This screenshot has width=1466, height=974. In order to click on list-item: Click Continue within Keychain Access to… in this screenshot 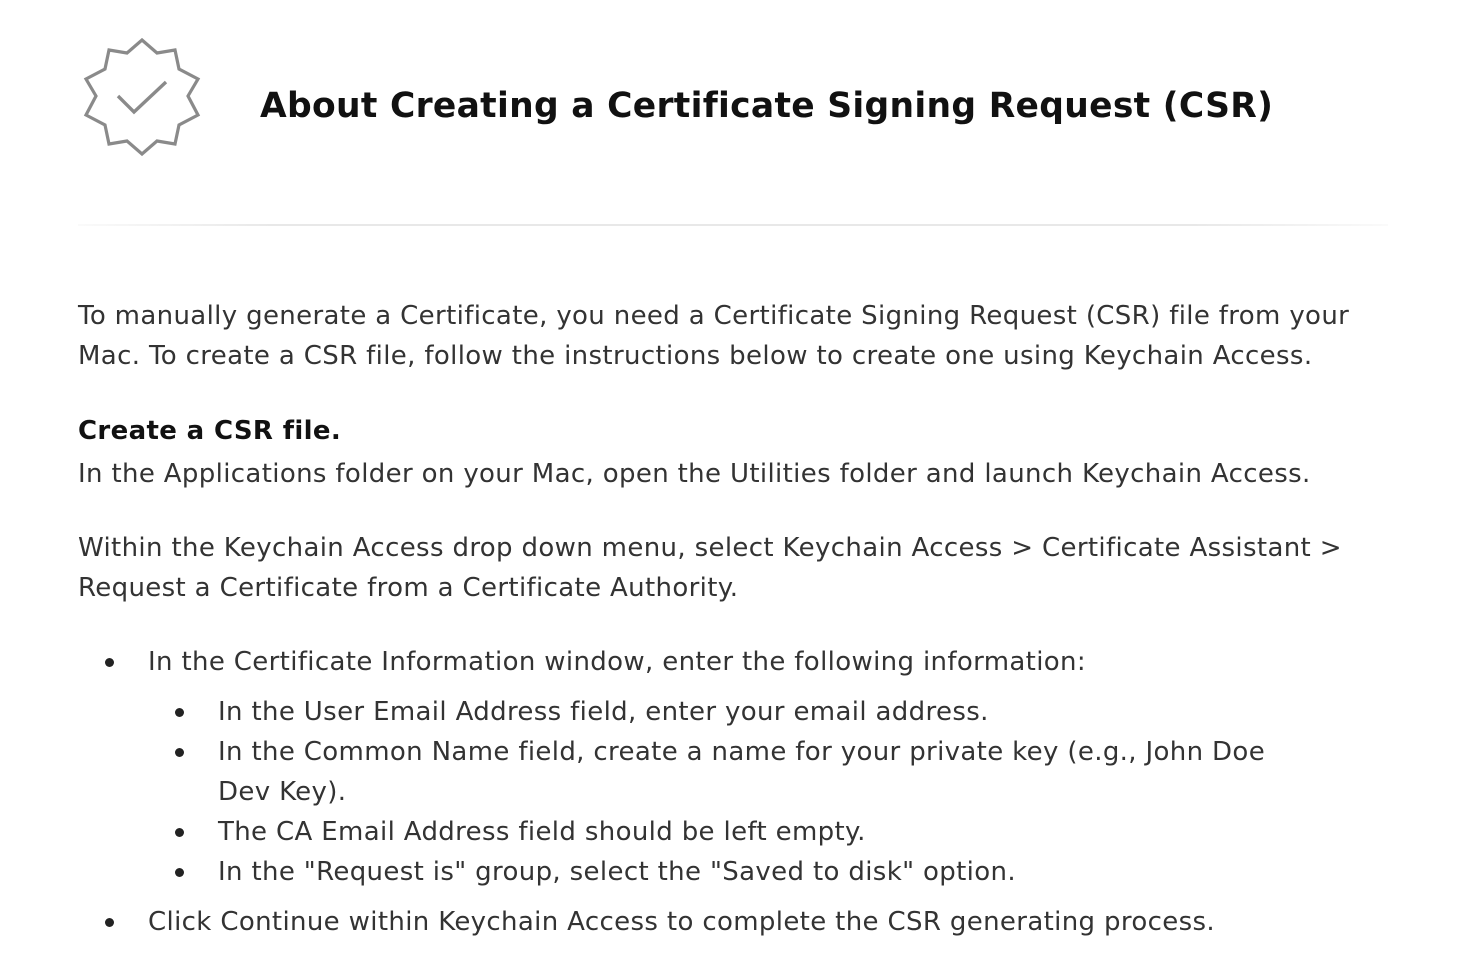, I will do `click(723, 922)`.